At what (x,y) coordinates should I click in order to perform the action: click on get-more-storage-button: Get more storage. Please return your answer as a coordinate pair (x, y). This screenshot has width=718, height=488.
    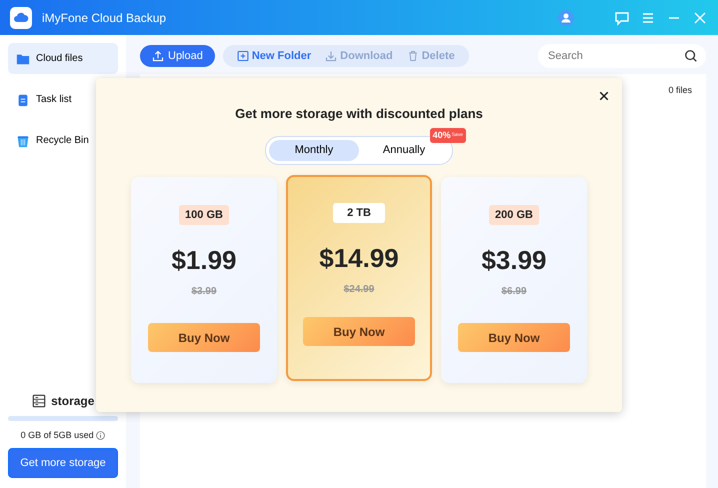
    Looking at the image, I should click on (63, 463).